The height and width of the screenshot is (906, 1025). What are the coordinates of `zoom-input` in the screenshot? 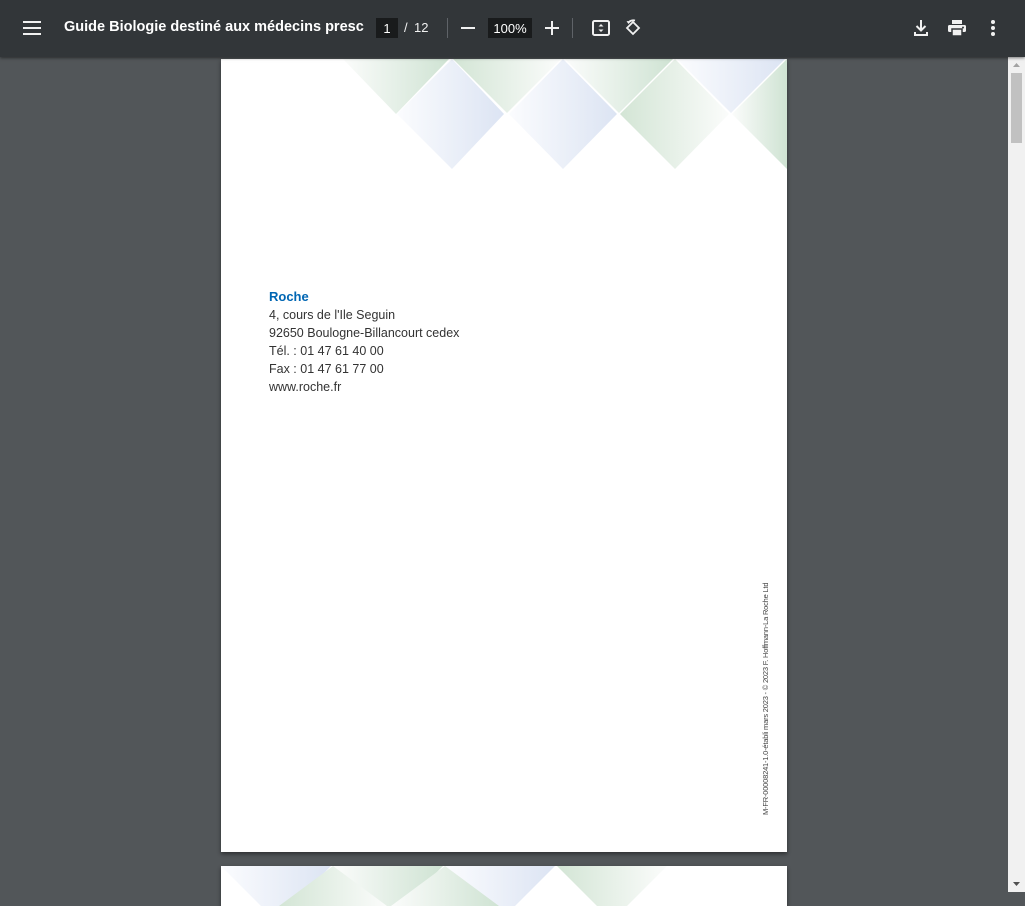 It's located at (510, 28).